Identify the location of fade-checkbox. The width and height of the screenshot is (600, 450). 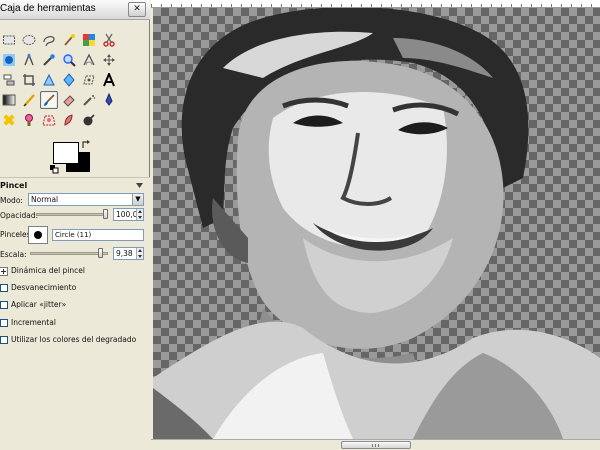
(4, 288).